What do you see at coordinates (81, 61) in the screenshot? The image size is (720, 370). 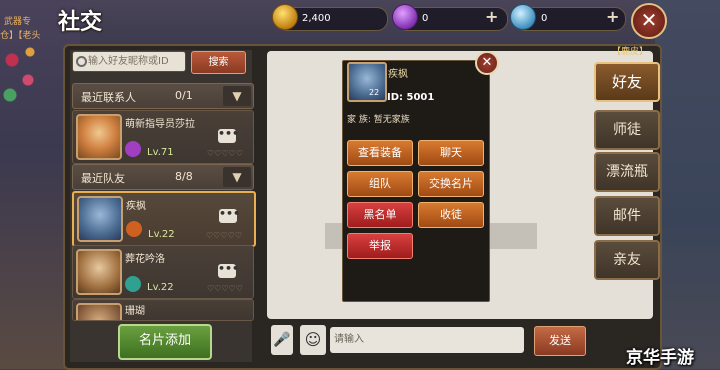 I see `search-icon` at bounding box center [81, 61].